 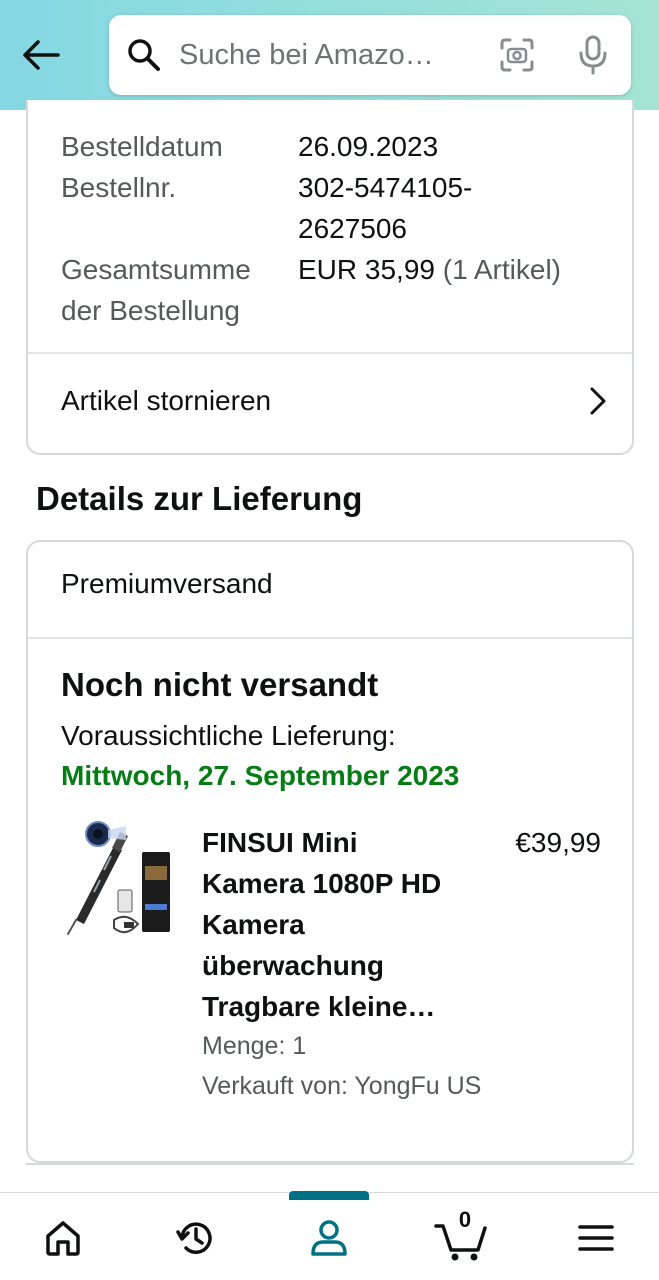 I want to click on order-number-value: 302-5474105- 2627506, so click(x=459, y=208).